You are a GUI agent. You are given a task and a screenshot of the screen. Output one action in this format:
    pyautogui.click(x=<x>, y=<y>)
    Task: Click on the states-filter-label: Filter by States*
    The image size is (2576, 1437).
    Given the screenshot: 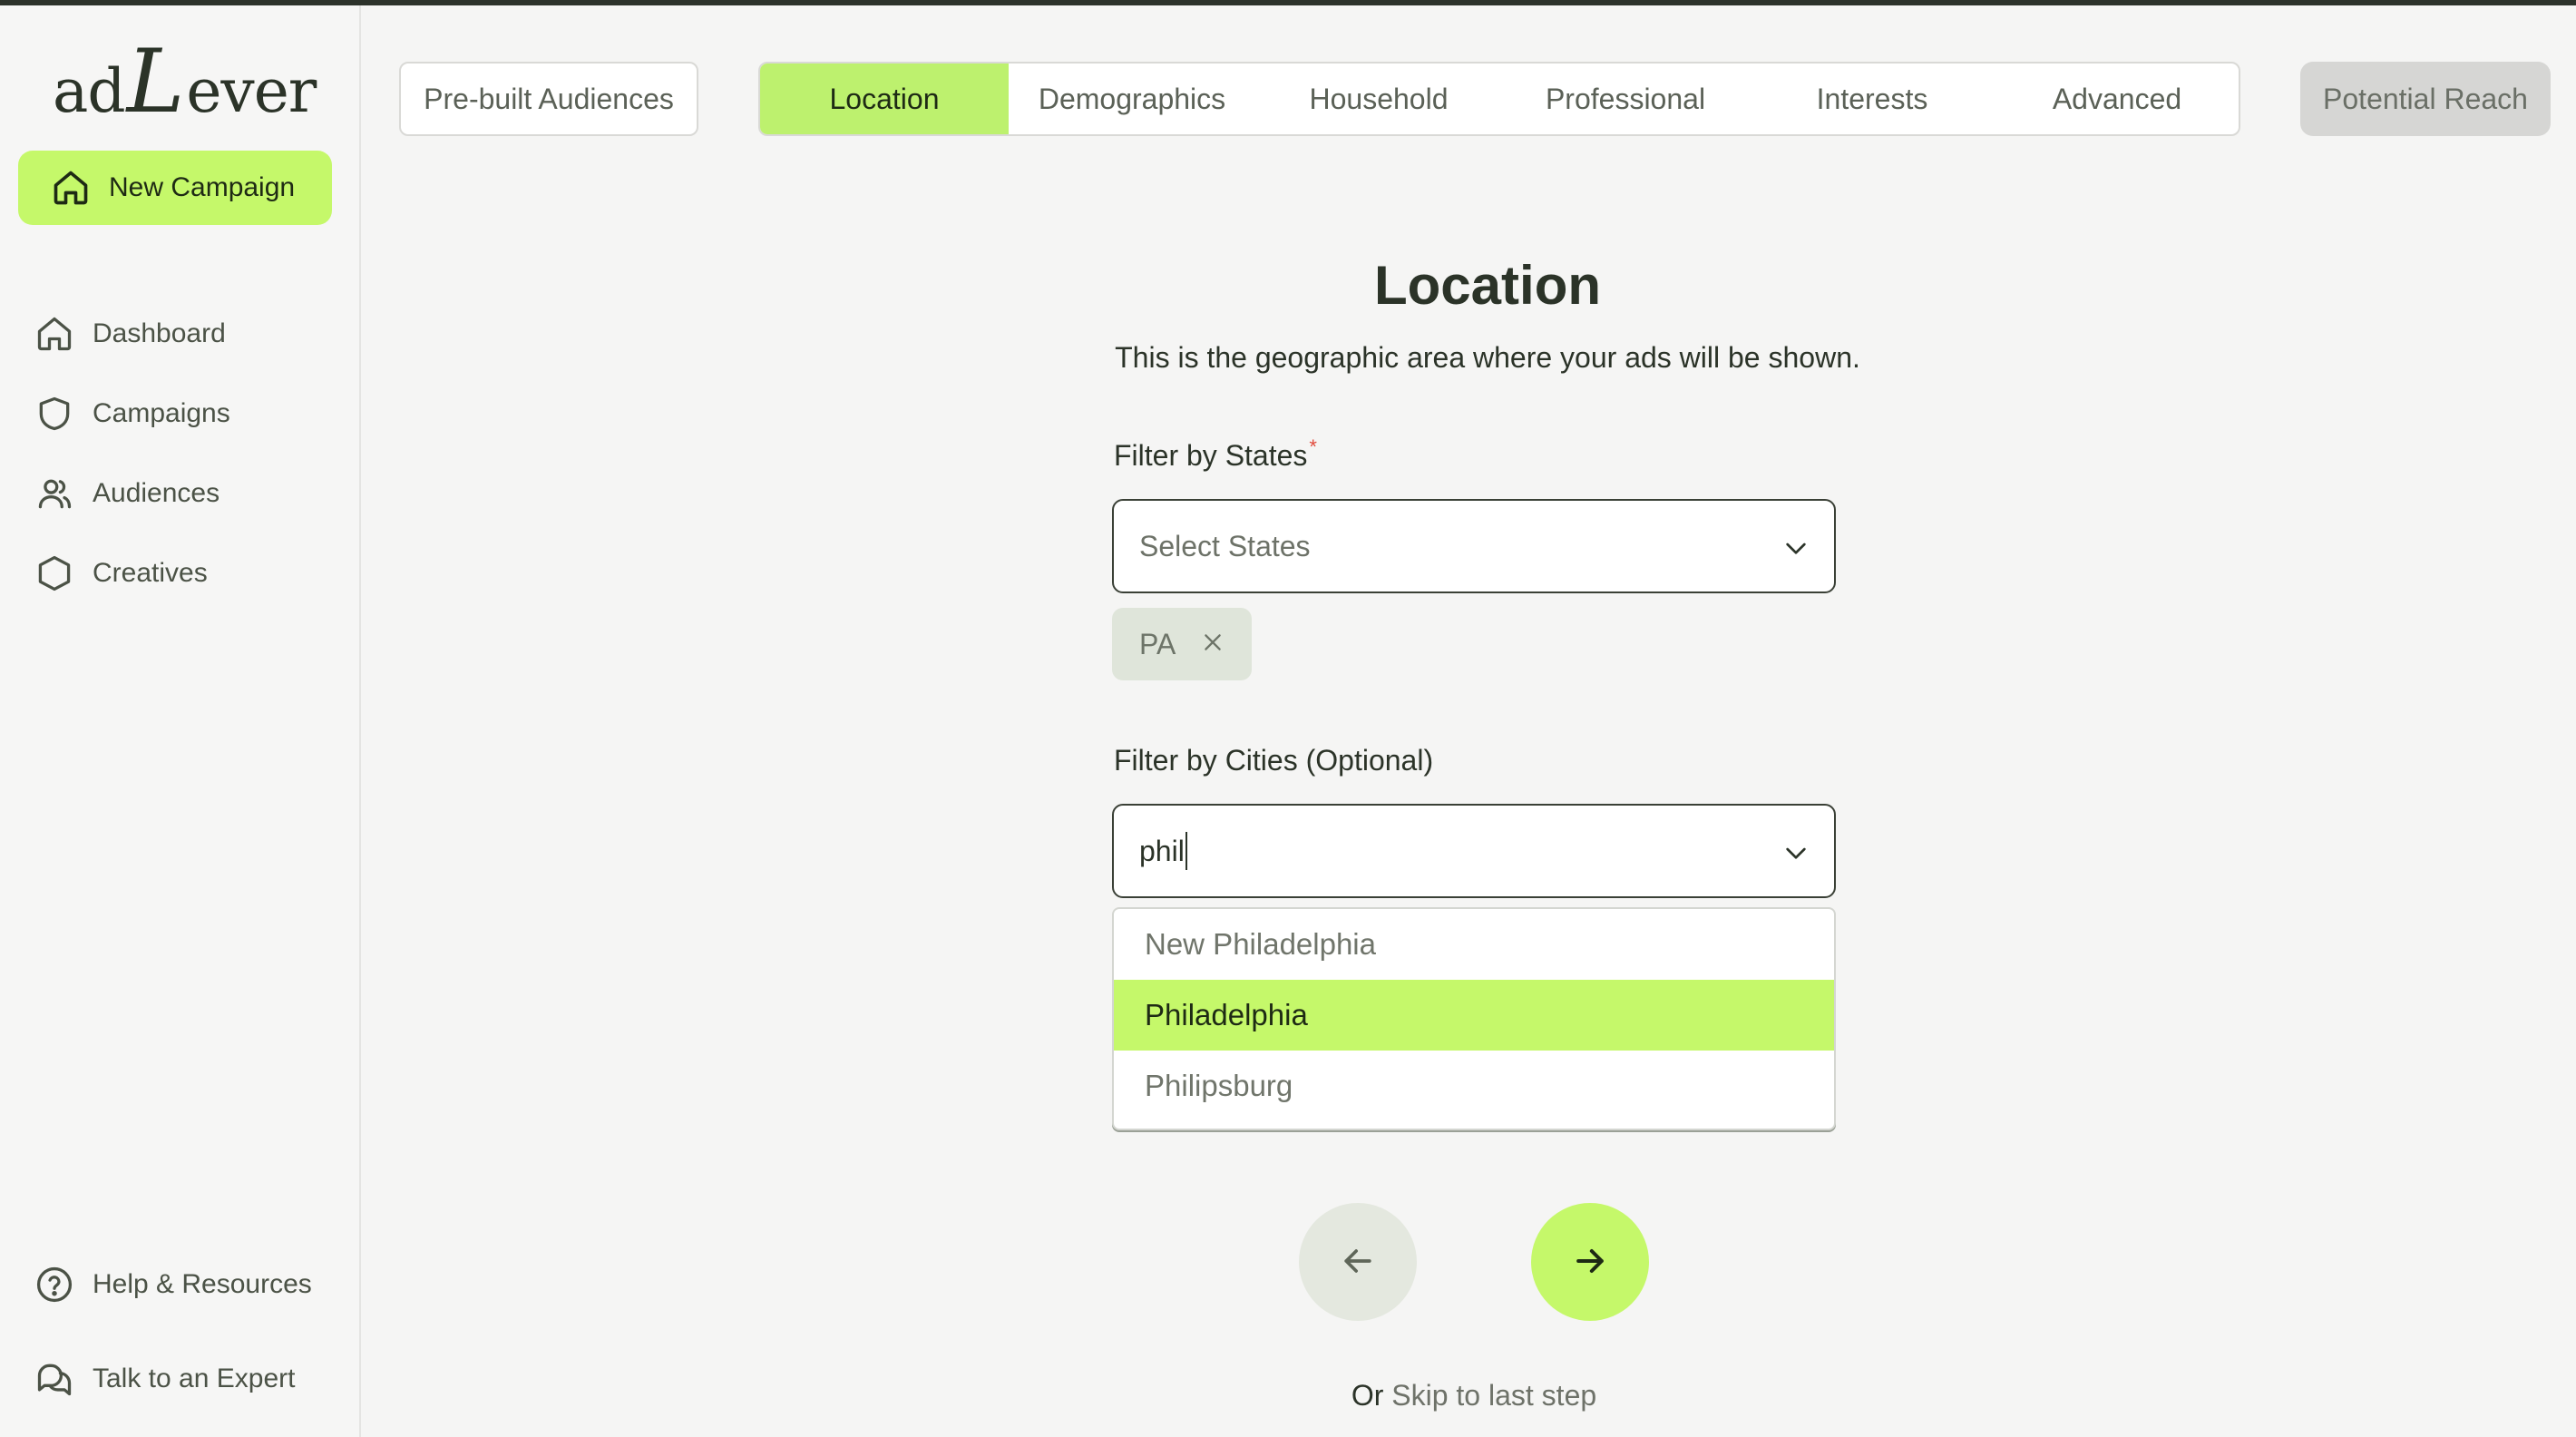 What is the action you would take?
    pyautogui.click(x=1215, y=454)
    